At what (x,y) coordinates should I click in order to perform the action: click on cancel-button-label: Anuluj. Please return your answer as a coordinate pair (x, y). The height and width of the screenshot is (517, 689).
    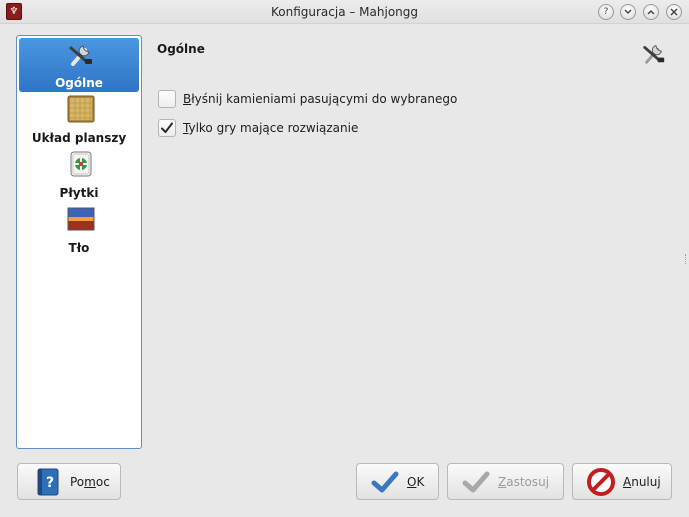
    Looking at the image, I should click on (642, 481).